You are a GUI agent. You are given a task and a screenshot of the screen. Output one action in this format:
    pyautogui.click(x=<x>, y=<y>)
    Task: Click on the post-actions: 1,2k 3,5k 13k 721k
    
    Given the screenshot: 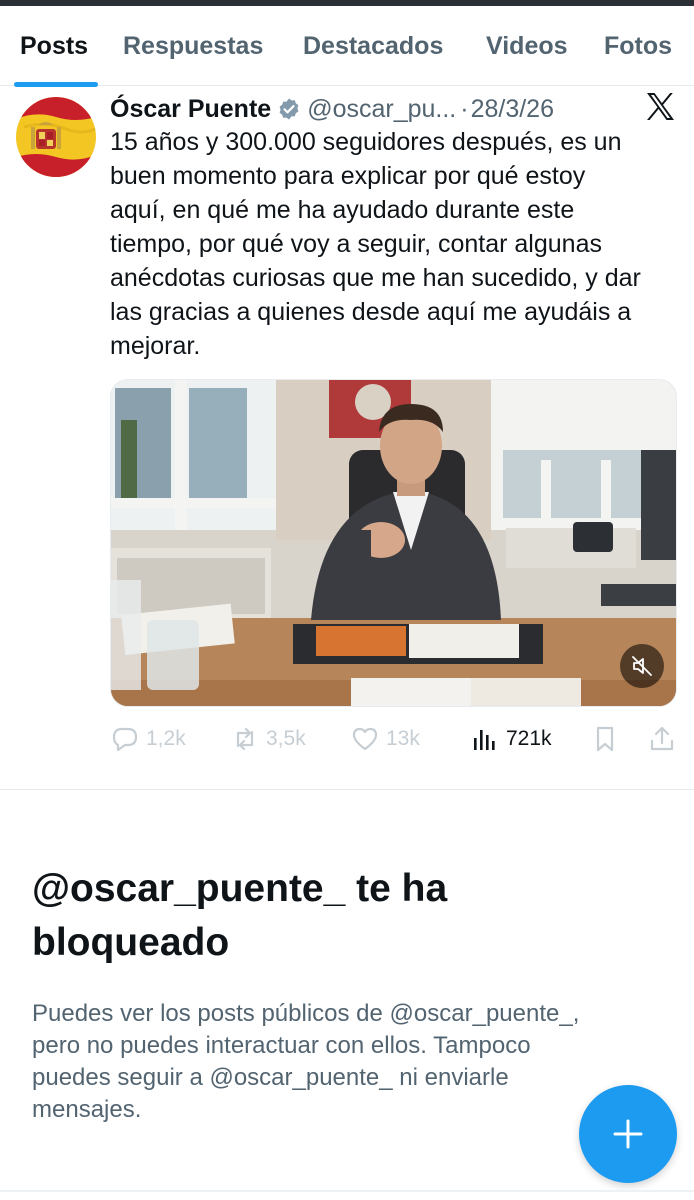 What is the action you would take?
    pyautogui.click(x=395, y=739)
    